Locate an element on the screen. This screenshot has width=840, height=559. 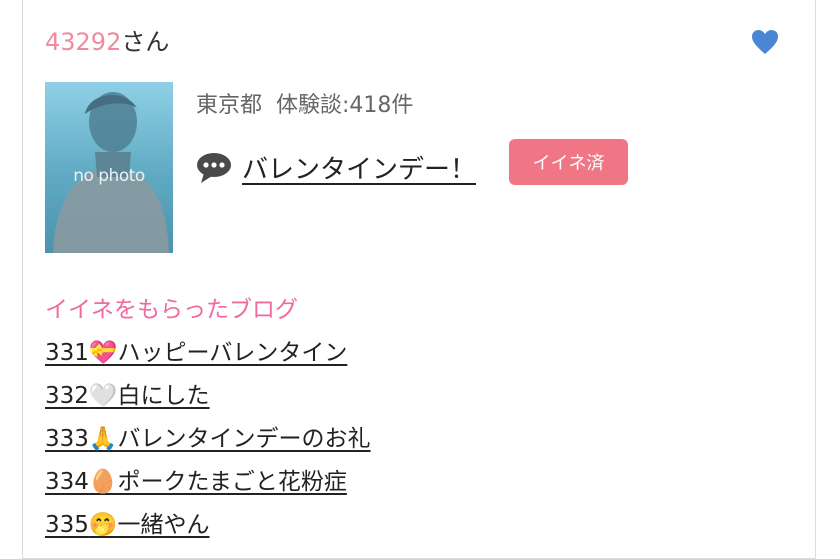
profile-photo-placeholder: no photo is located at coordinates (109, 167).